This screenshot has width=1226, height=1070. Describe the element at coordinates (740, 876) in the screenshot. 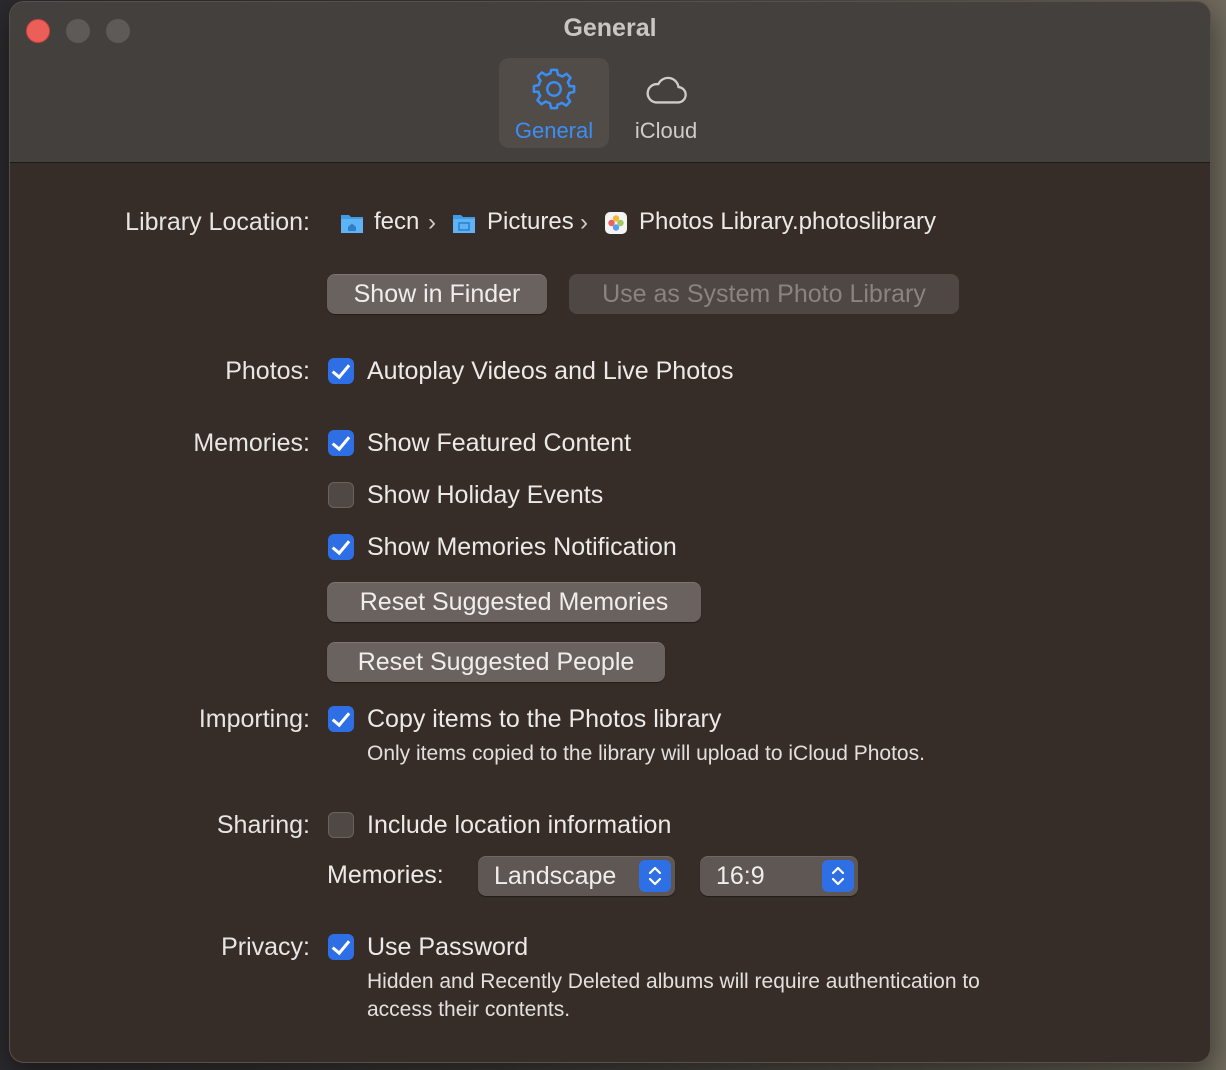

I see `aspect-ratio-value: 16:9` at that location.